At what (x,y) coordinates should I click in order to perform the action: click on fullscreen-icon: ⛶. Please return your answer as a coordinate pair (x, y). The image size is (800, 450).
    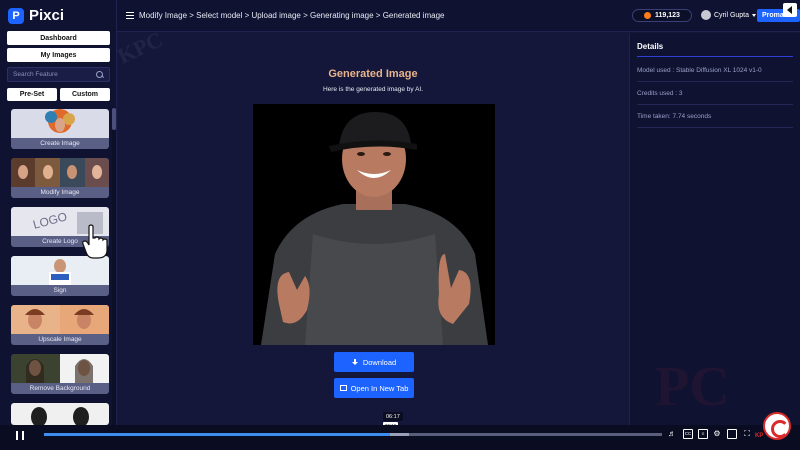
    Looking at the image, I should click on (747, 434).